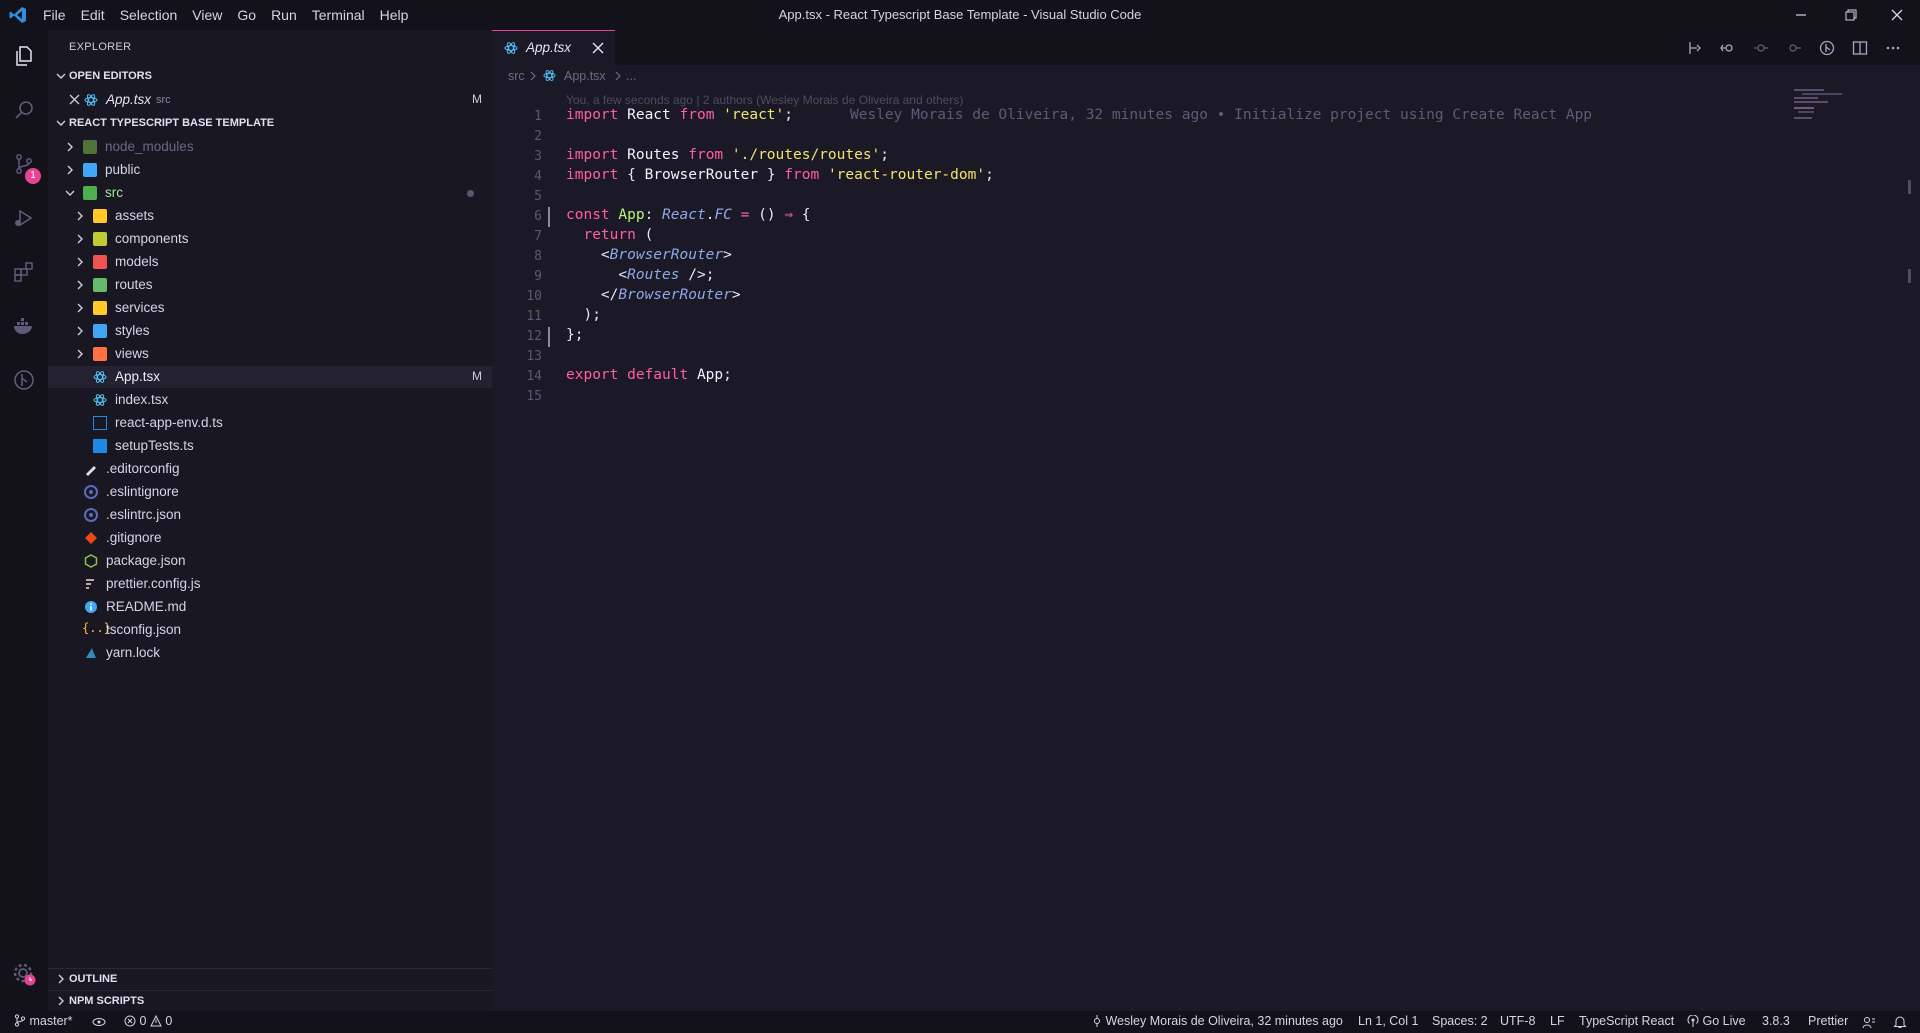  What do you see at coordinates (270, 653) in the screenshot?
I see `tree-item-yarn-lock: yarn.lock` at bounding box center [270, 653].